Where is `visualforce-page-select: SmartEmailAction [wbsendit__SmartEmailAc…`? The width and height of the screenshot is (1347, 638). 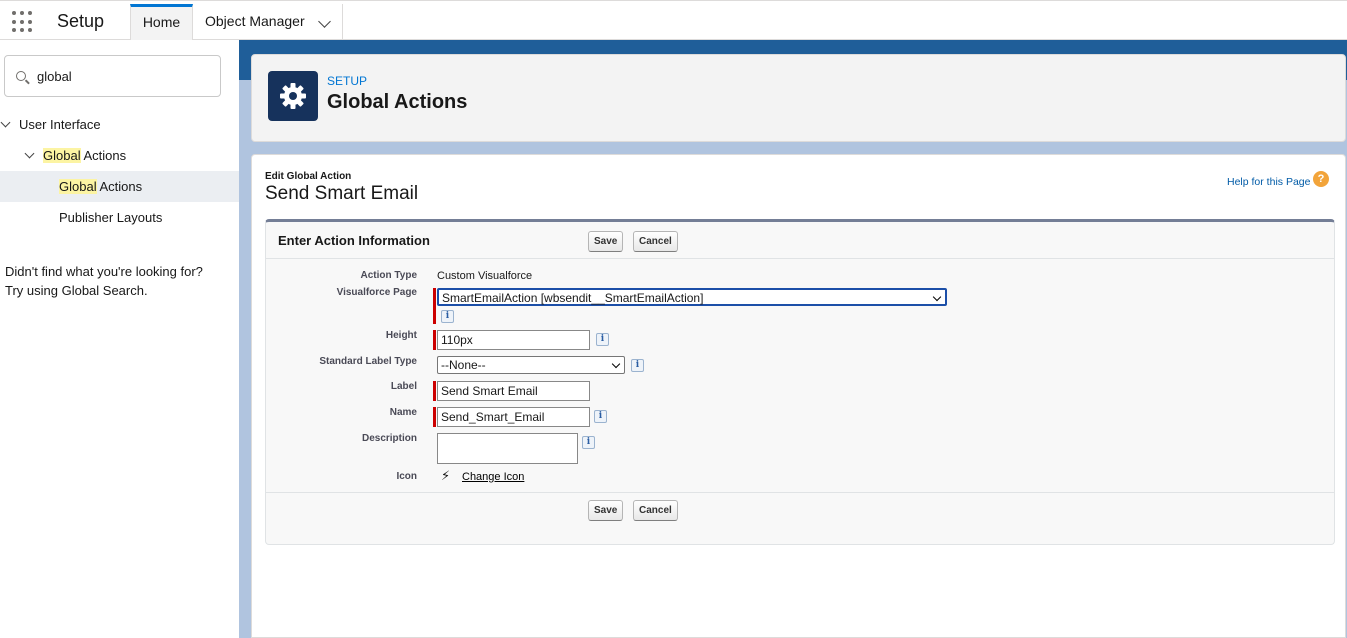
visualforce-page-select: SmartEmailAction [wbsendit__SmartEmailAc… is located at coordinates (692, 297).